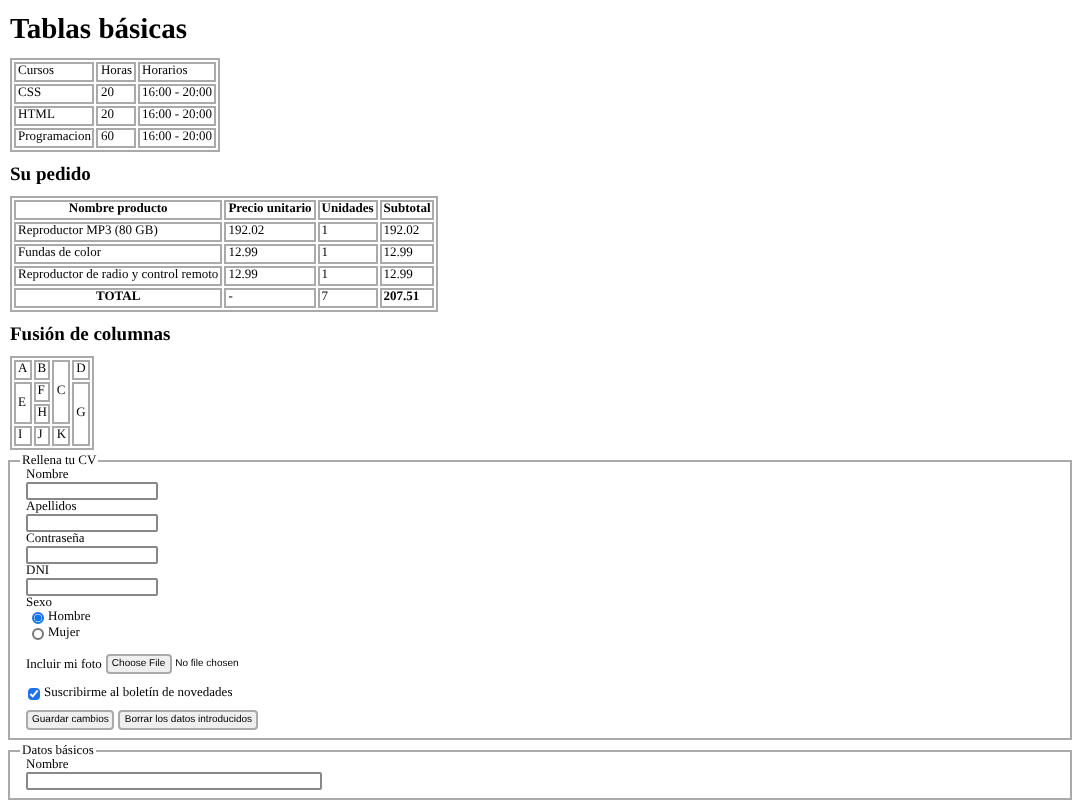  What do you see at coordinates (99, 31) in the screenshot?
I see `page-heading: Tablas básicas` at bounding box center [99, 31].